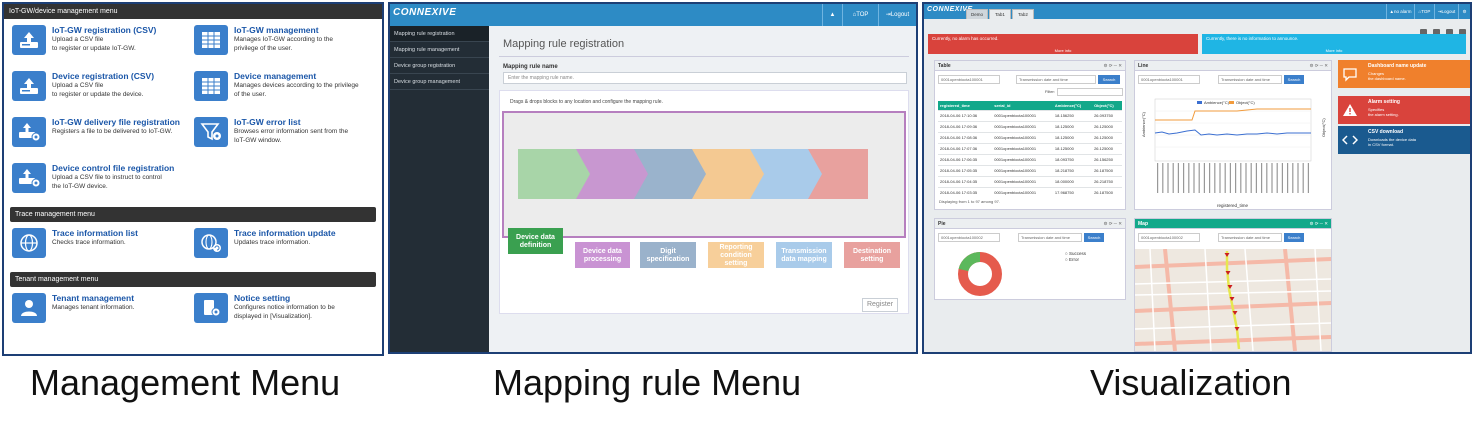 This screenshot has width=1473, height=438. I want to click on table-cell: 2018-04-06 17:05:35, so click(965, 170).